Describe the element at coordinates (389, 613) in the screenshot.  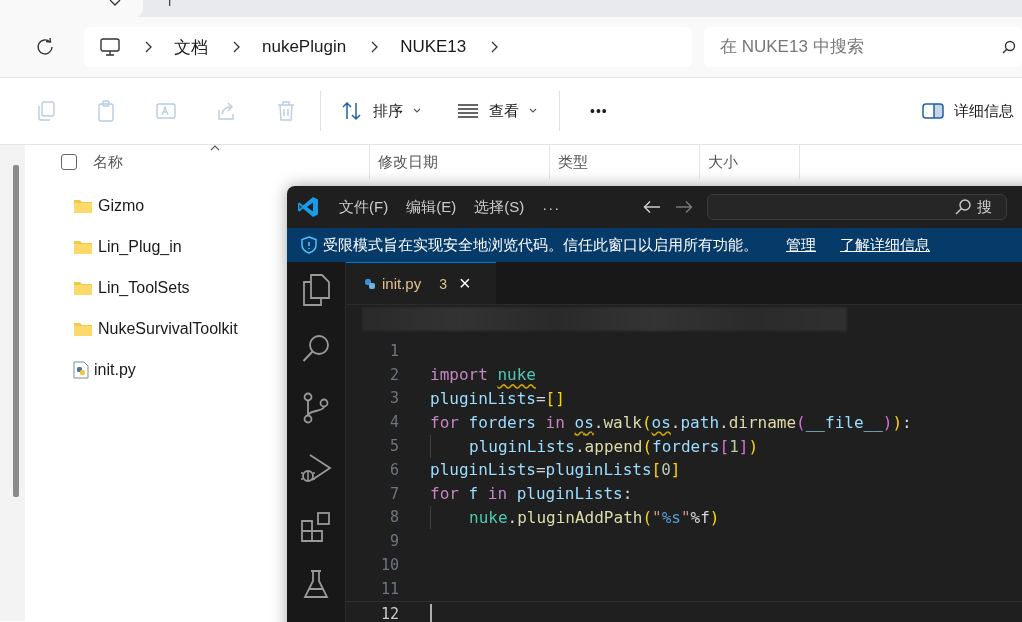
I see `line-number: 12` at that location.